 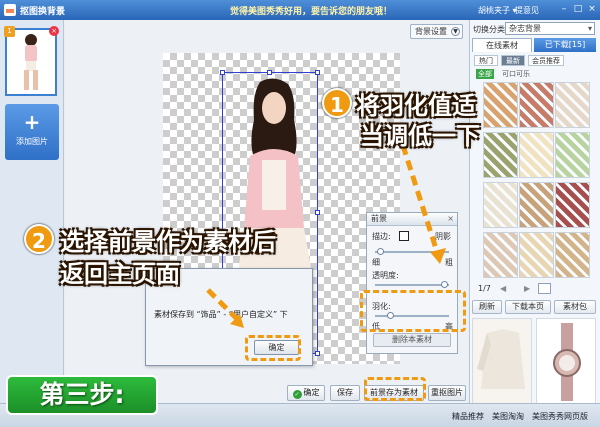 I want to click on tip-text-2-line1: 选择前景作为素材后, so click(x=168, y=242).